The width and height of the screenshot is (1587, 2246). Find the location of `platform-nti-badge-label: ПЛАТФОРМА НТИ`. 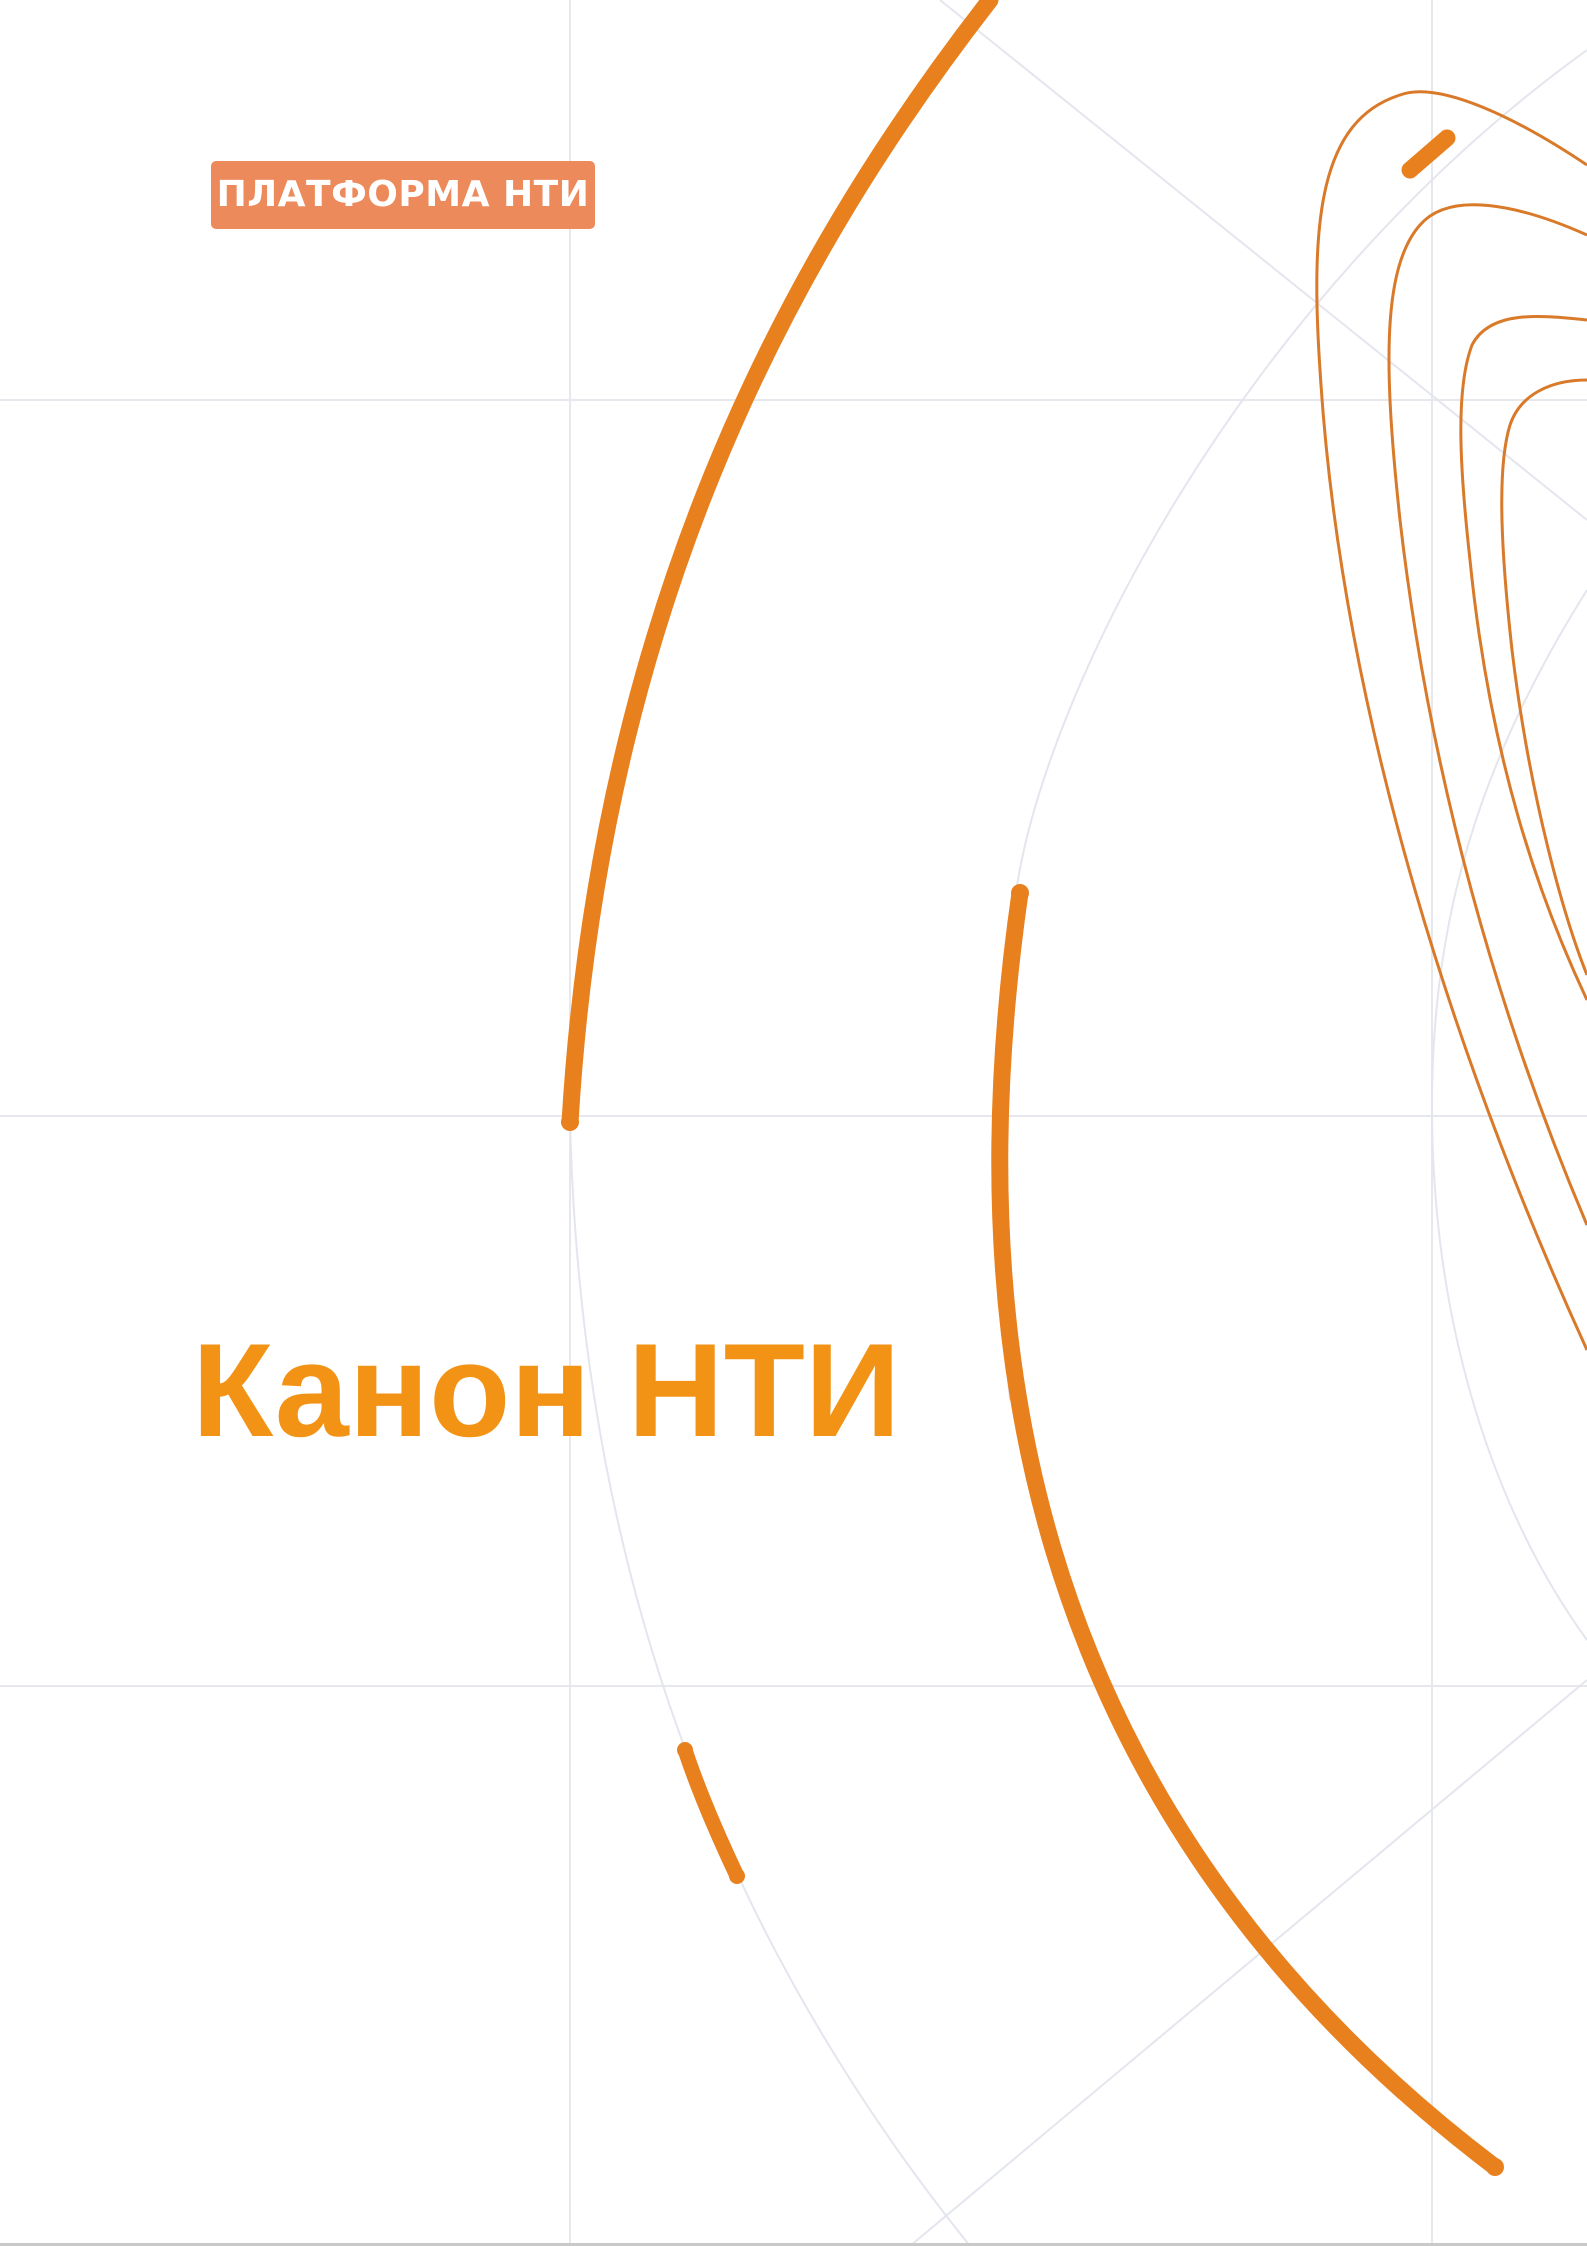

platform-nti-badge-label: ПЛАТФОРМА НТИ is located at coordinates (403, 194).